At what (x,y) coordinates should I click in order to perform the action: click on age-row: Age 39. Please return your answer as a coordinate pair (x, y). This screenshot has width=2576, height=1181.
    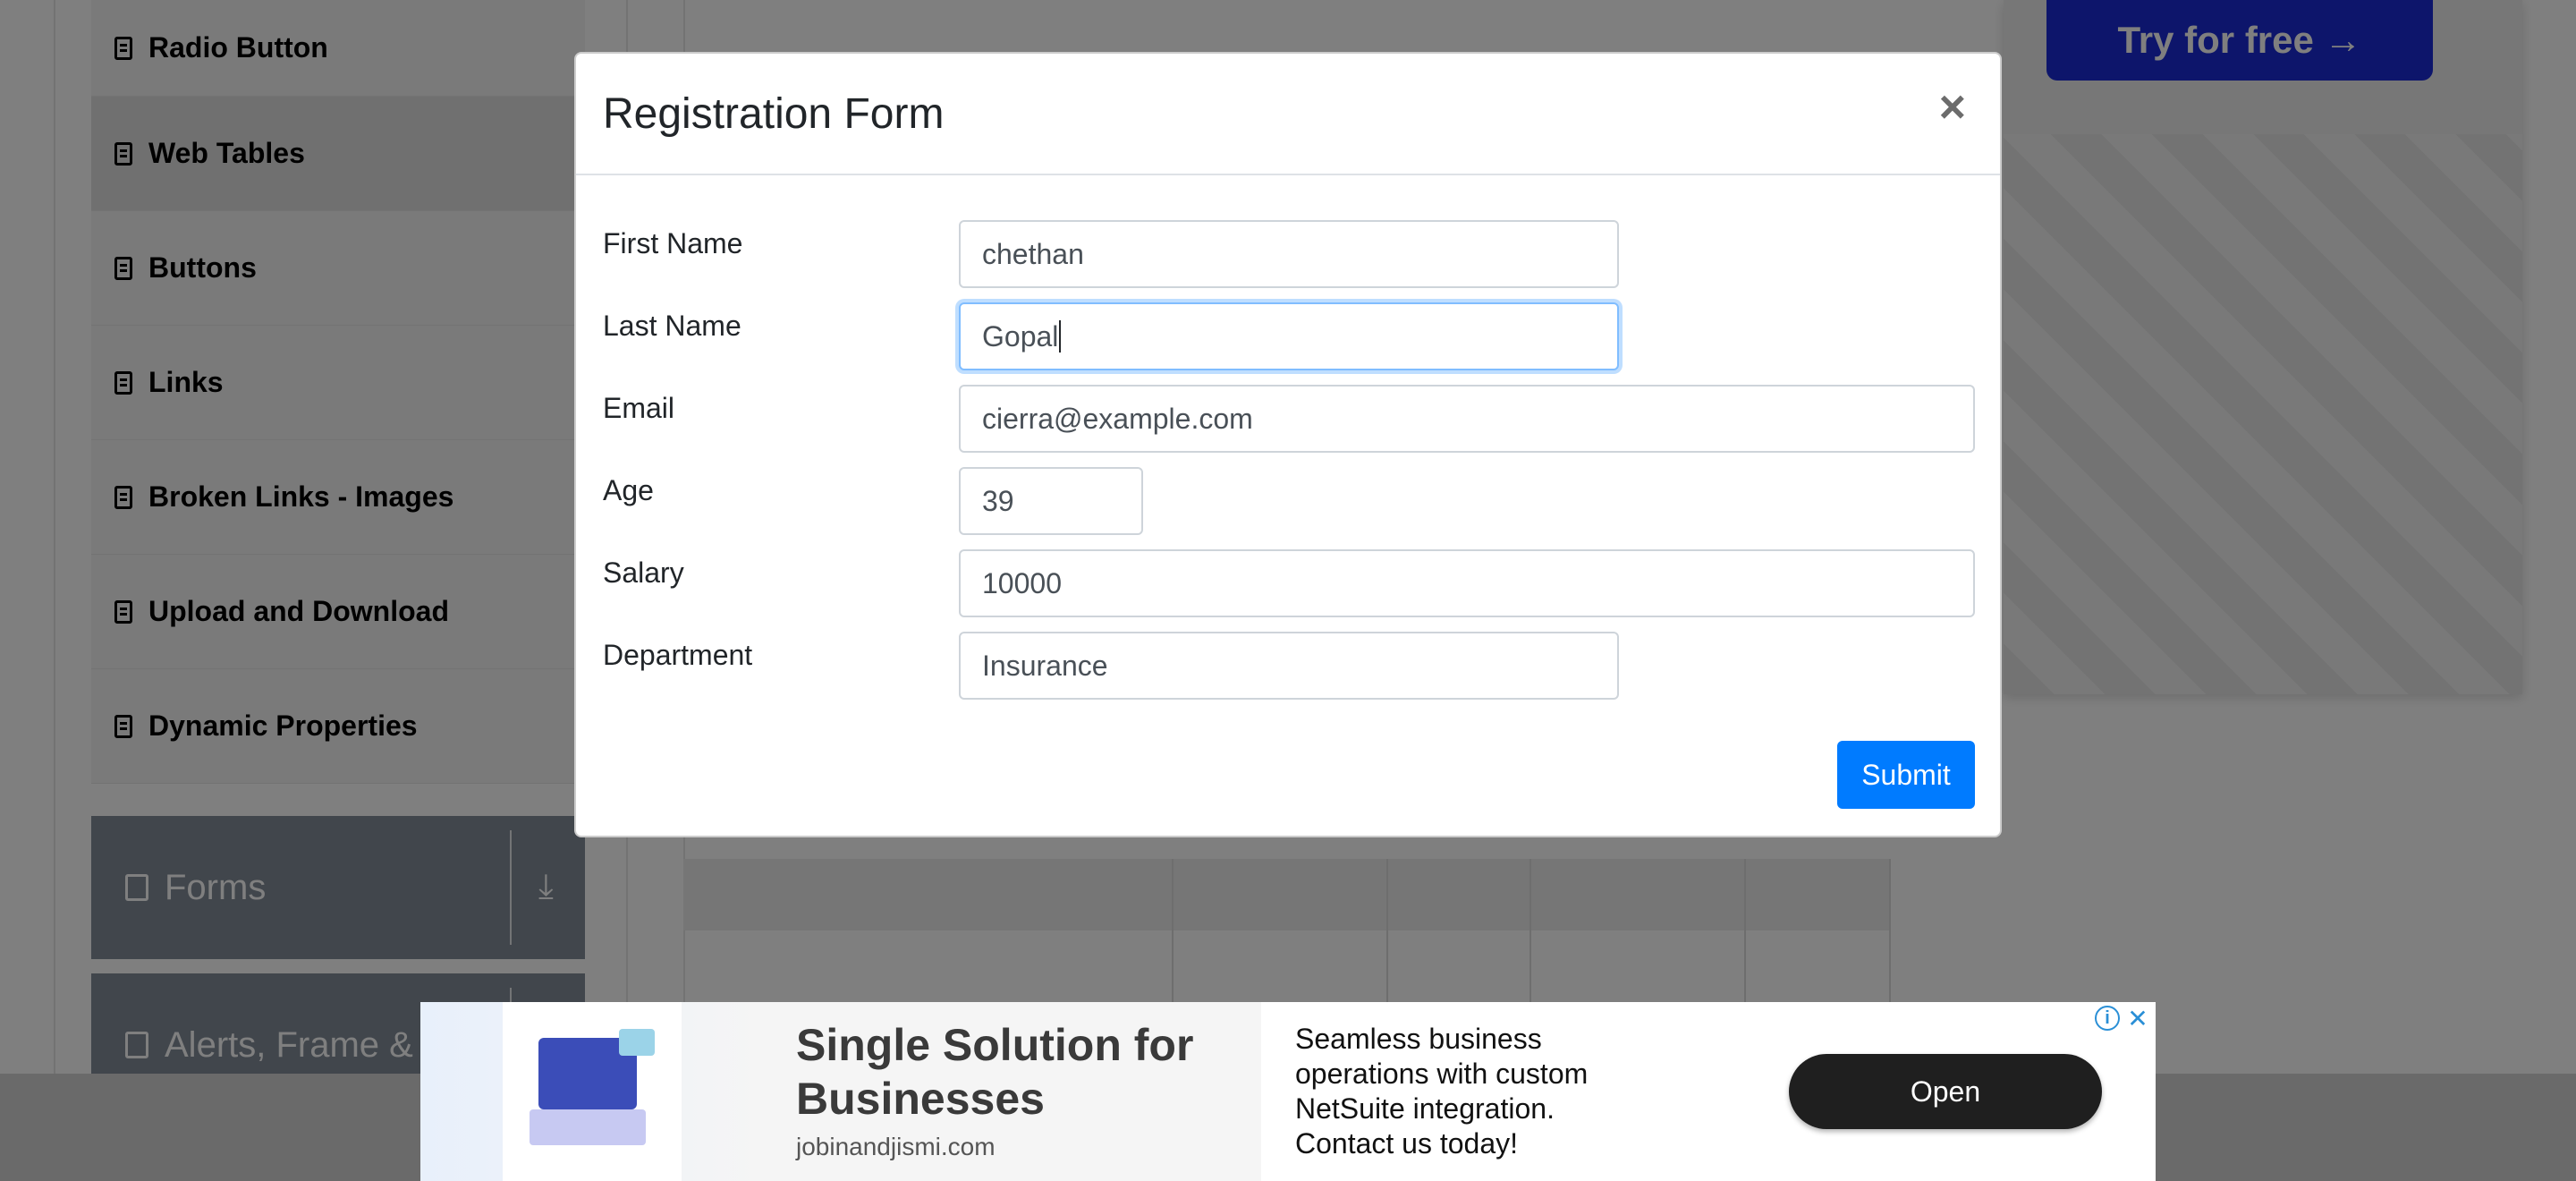
    Looking at the image, I should click on (1291, 501).